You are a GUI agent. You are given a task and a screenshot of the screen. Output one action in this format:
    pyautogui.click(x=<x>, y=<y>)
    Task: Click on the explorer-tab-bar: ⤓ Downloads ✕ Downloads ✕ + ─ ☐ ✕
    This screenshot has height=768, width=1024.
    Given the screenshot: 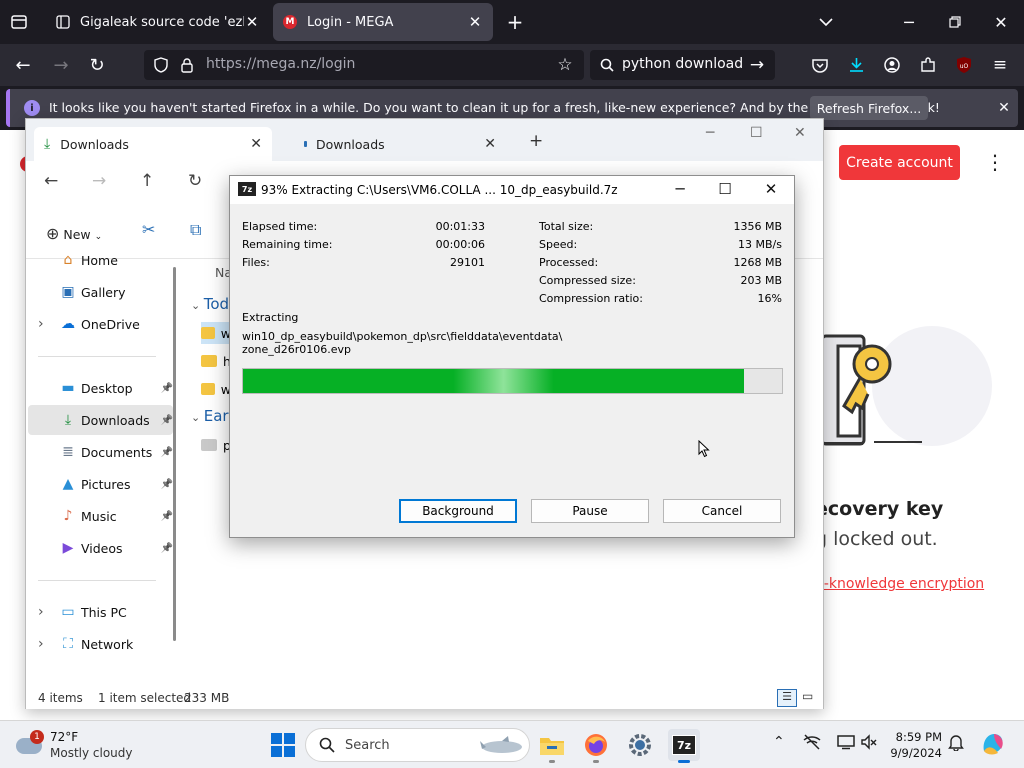 What is the action you would take?
    pyautogui.click(x=424, y=140)
    